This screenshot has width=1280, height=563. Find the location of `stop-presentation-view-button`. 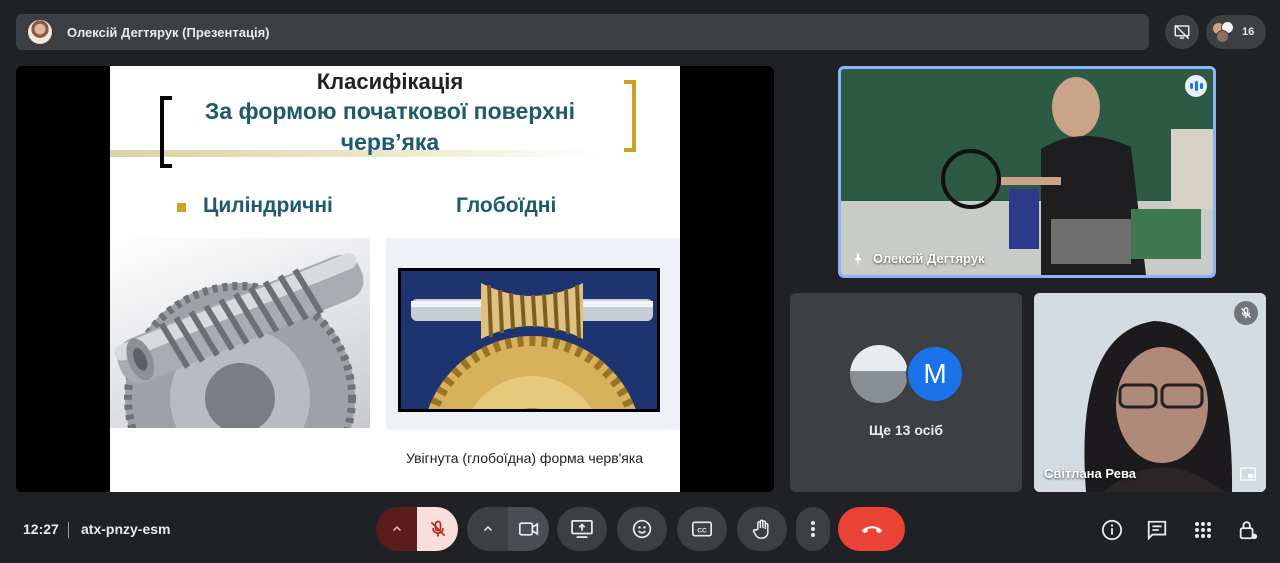

stop-presentation-view-button is located at coordinates (1182, 32).